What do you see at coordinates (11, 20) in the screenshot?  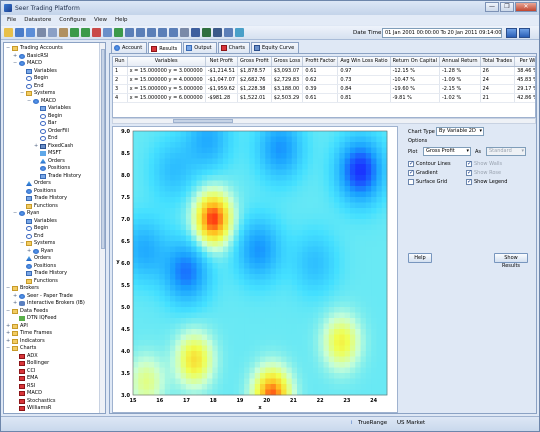 I see `menu-file: File` at bounding box center [11, 20].